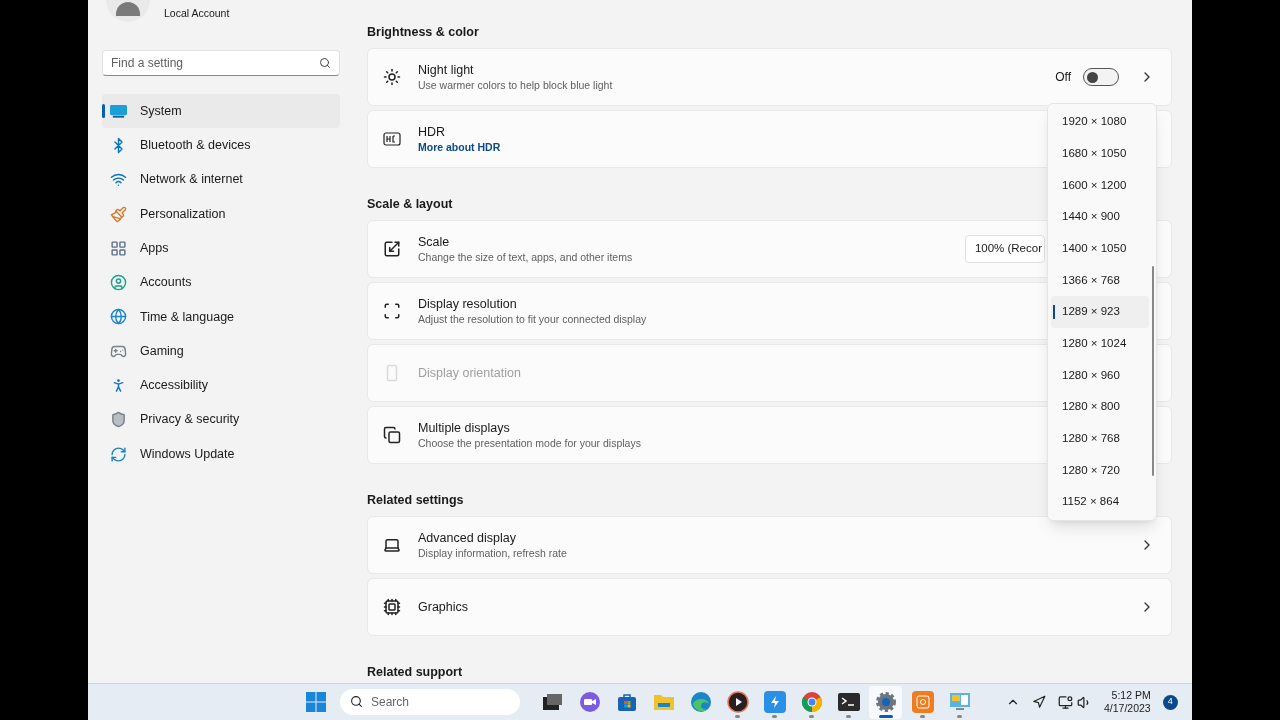 The height and width of the screenshot is (720, 1280). What do you see at coordinates (221, 248) in the screenshot?
I see `nav-item: Apps` at bounding box center [221, 248].